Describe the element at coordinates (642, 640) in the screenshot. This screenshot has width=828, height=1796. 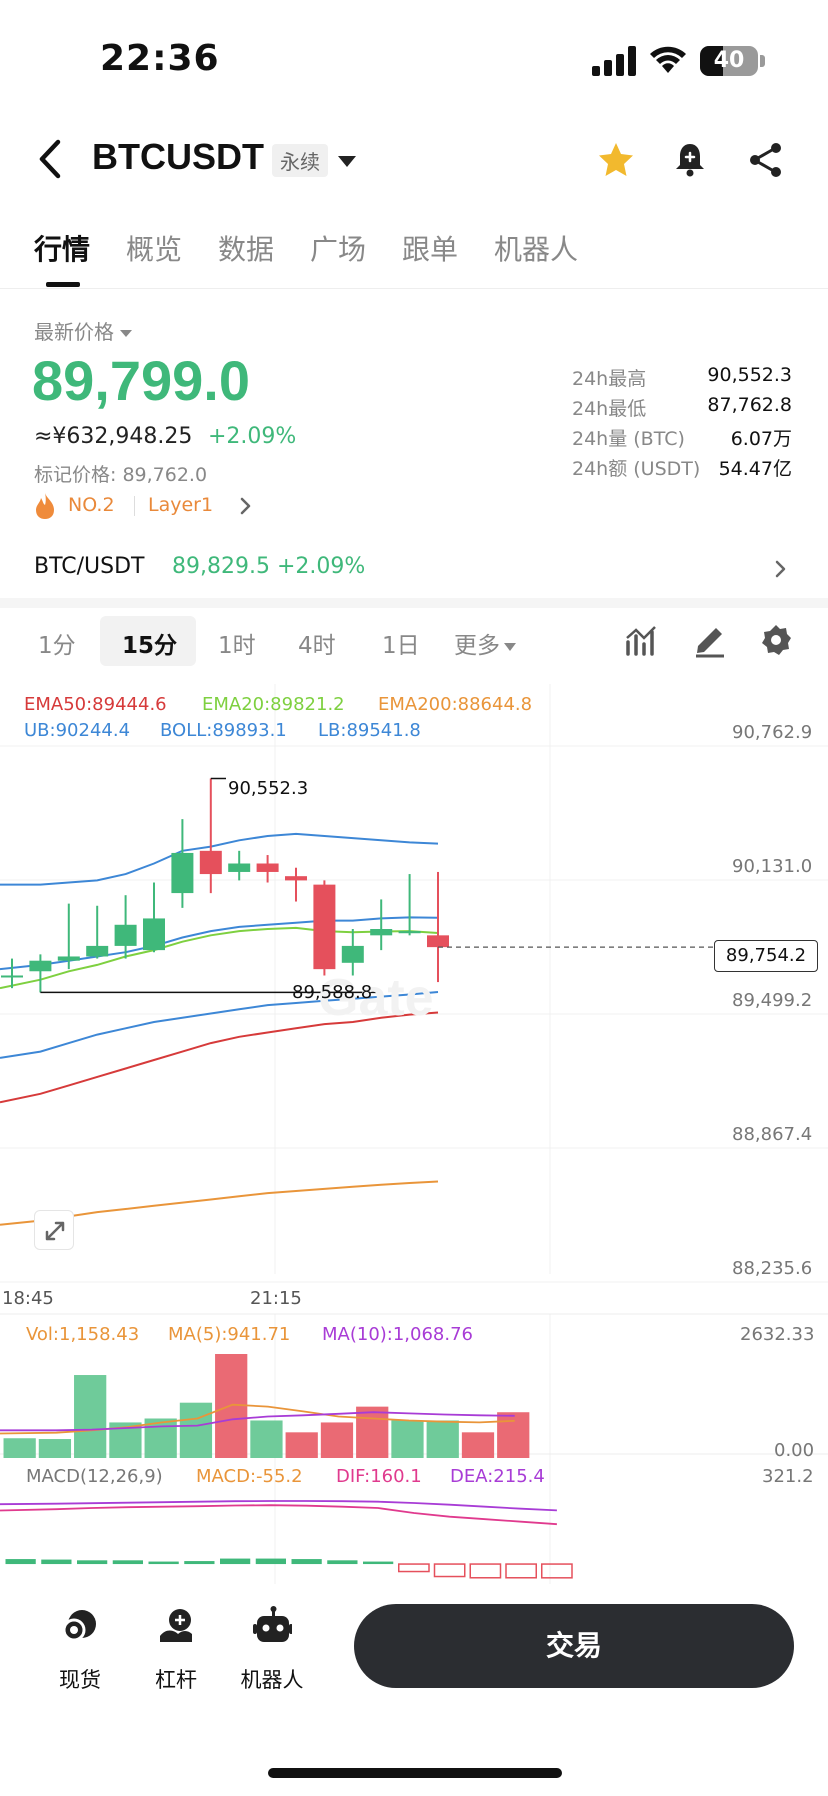
I see `indicators-icon` at that location.